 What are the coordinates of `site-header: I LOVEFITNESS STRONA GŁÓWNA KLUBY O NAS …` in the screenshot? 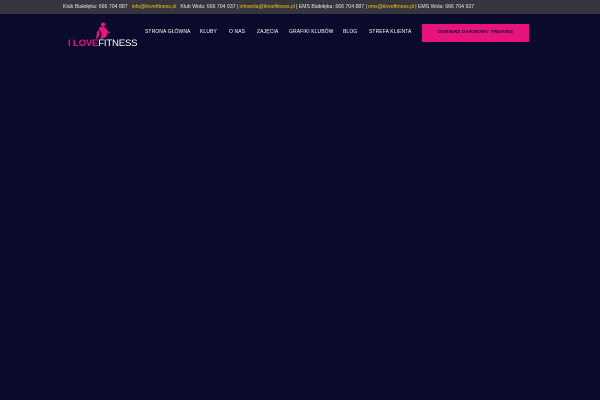 It's located at (300, 34).